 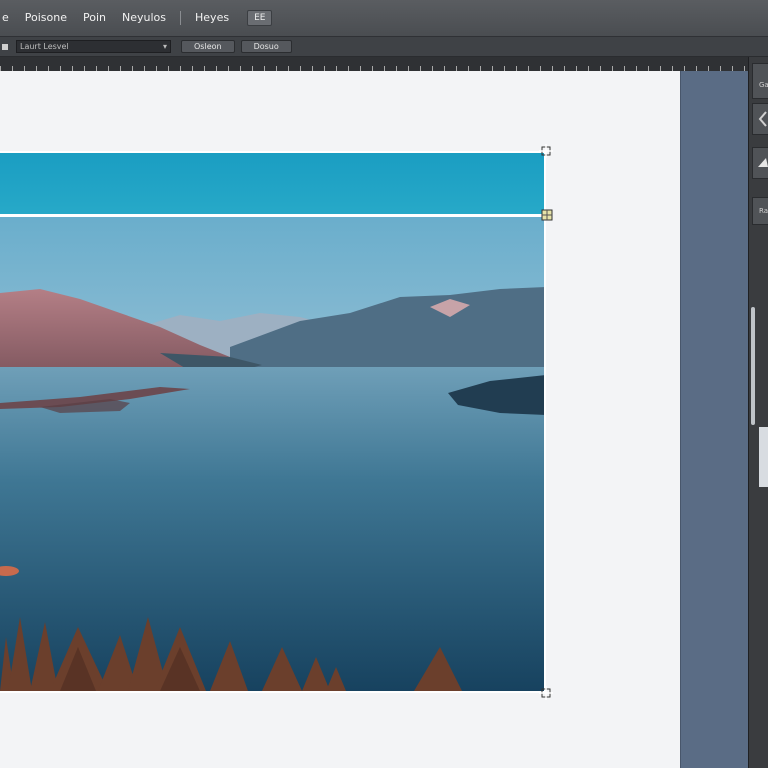 I want to click on panel-tab-label: Ga, so click(x=763, y=85).